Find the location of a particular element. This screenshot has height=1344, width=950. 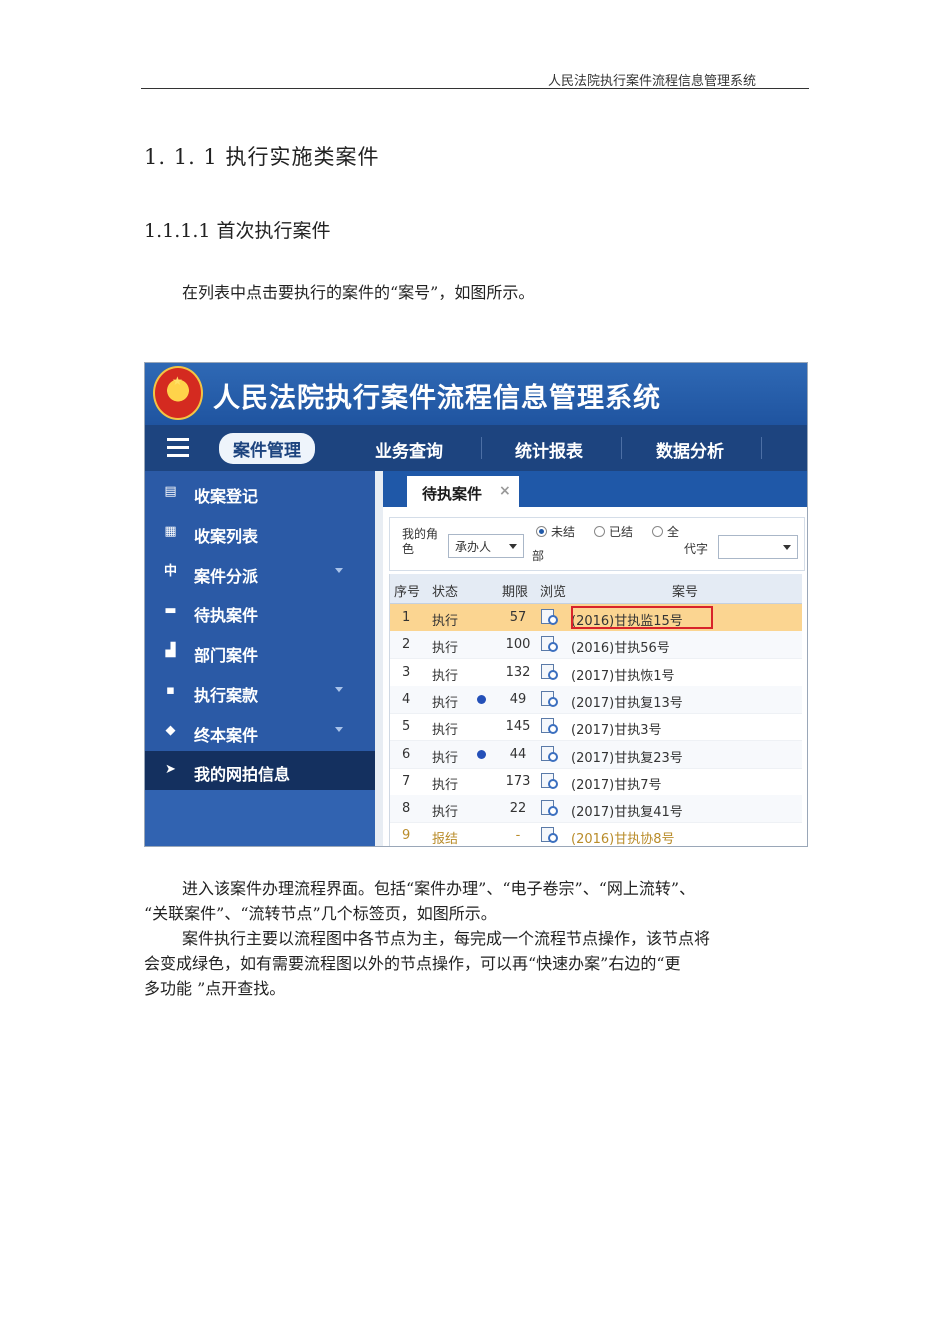

archive-icon: ◆ is located at coordinates (170, 730).